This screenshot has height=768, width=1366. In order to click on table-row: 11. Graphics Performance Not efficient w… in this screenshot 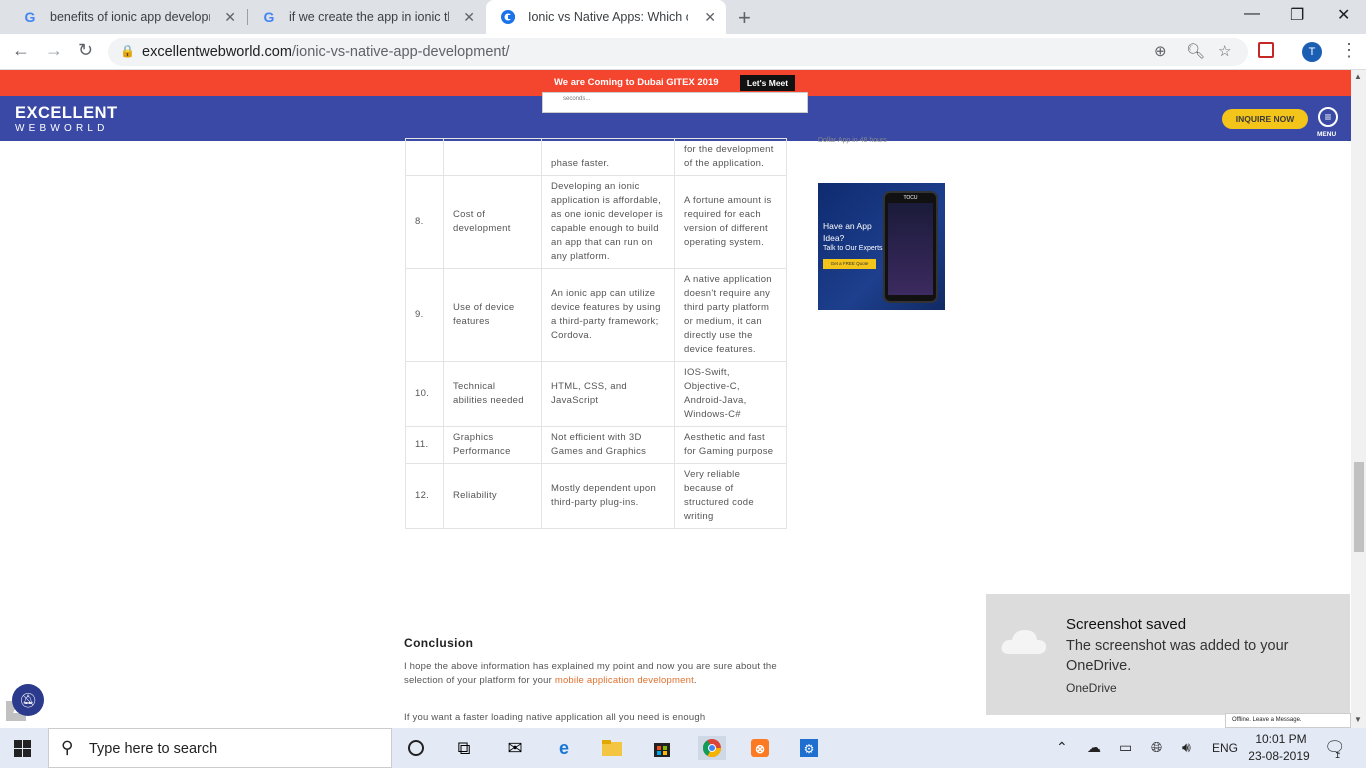, I will do `click(596, 445)`.